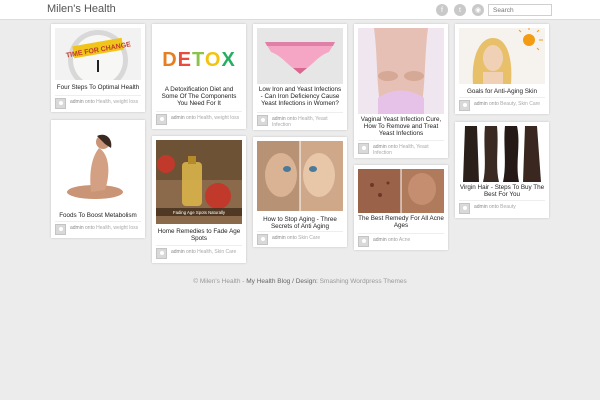 Image resolution: width=600 pixels, height=400 pixels. I want to click on category-links: Skin Care, so click(309, 238).